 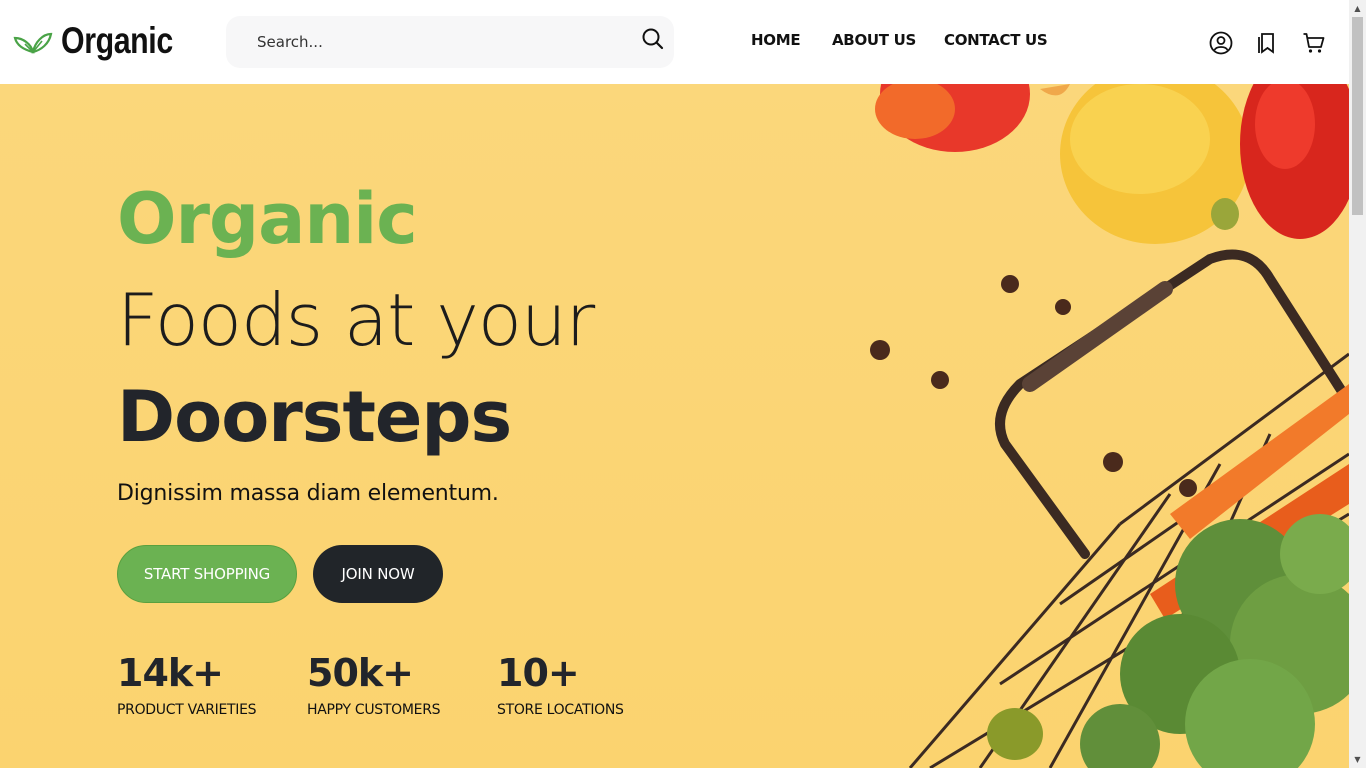 I want to click on stat-label: STORE LOCATIONS, so click(x=560, y=710).